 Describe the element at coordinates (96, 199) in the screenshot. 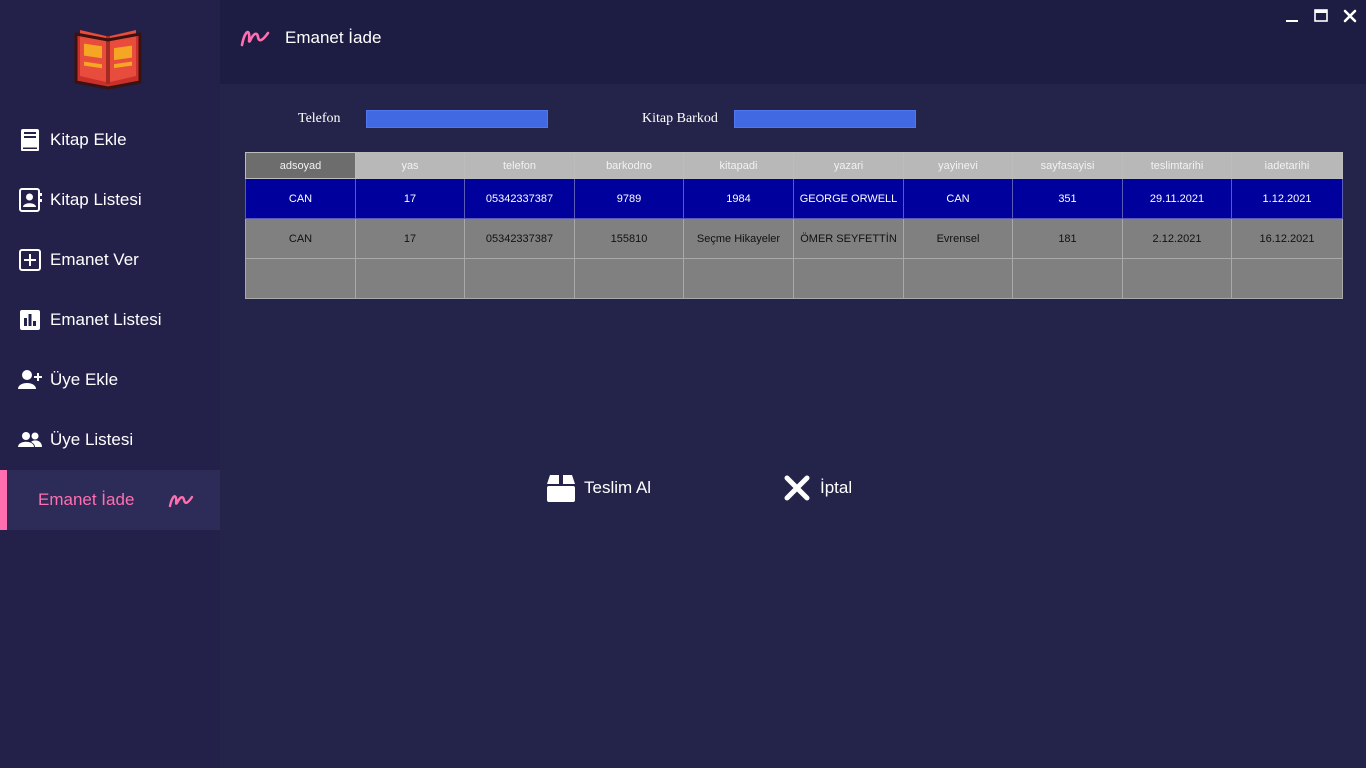

I see `sidebar-item-label: Kitap Listesi` at that location.